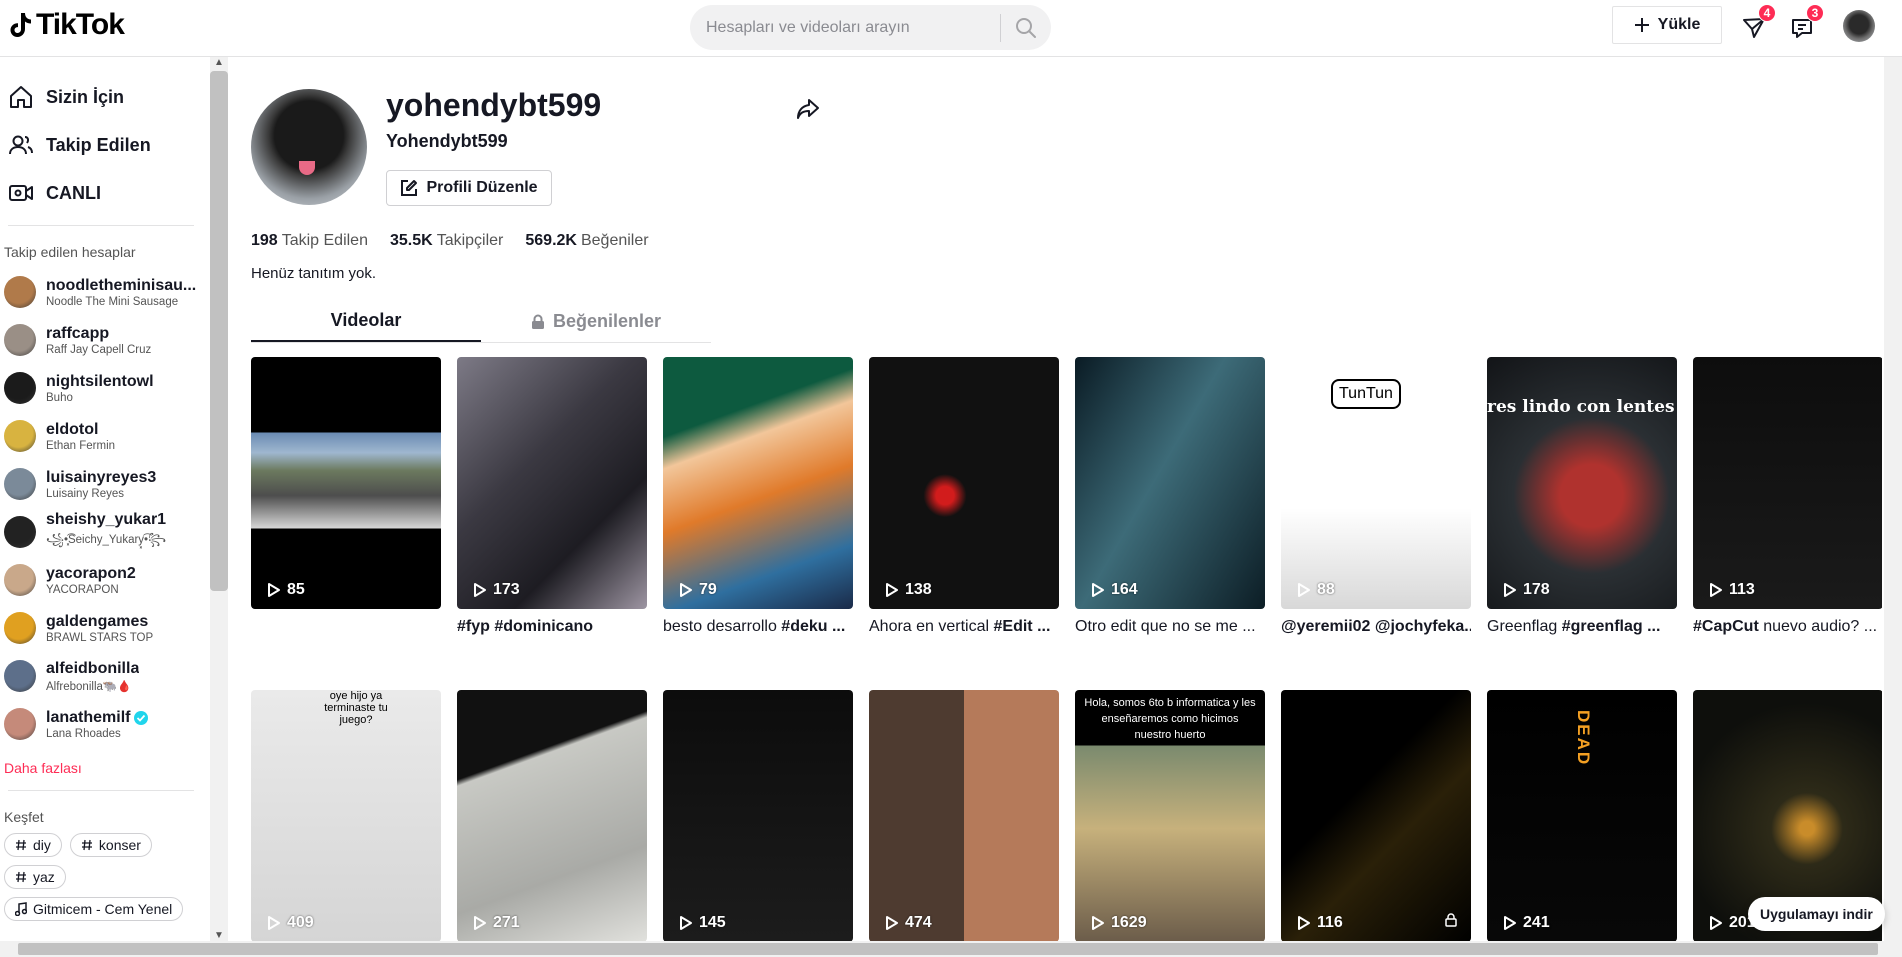 The height and width of the screenshot is (957, 1902). Describe the element at coordinates (35, 877) in the screenshot. I see `discover-tag: yaz` at that location.